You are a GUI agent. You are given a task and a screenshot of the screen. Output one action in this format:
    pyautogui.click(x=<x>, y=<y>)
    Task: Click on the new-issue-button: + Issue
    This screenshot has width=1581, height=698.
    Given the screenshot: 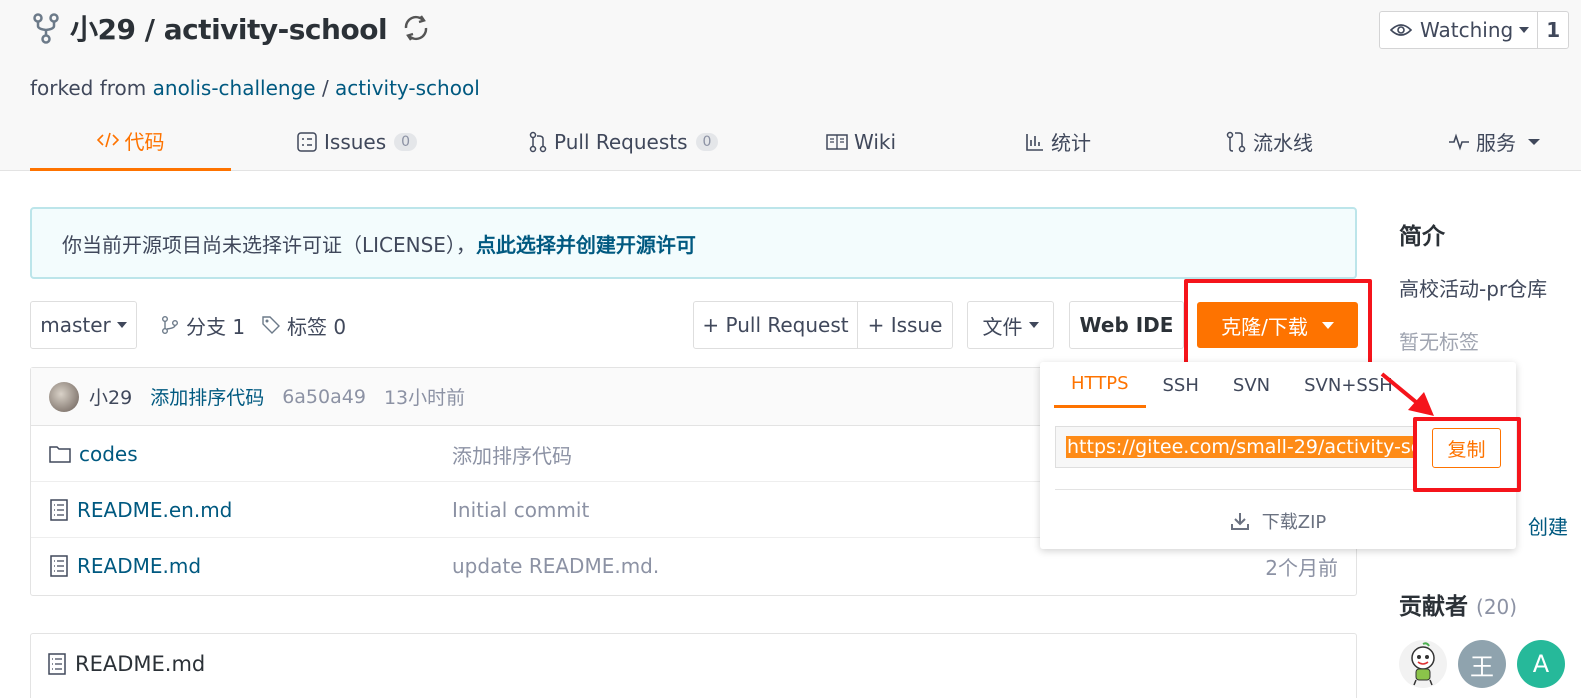 What is the action you would take?
    pyautogui.click(x=905, y=325)
    